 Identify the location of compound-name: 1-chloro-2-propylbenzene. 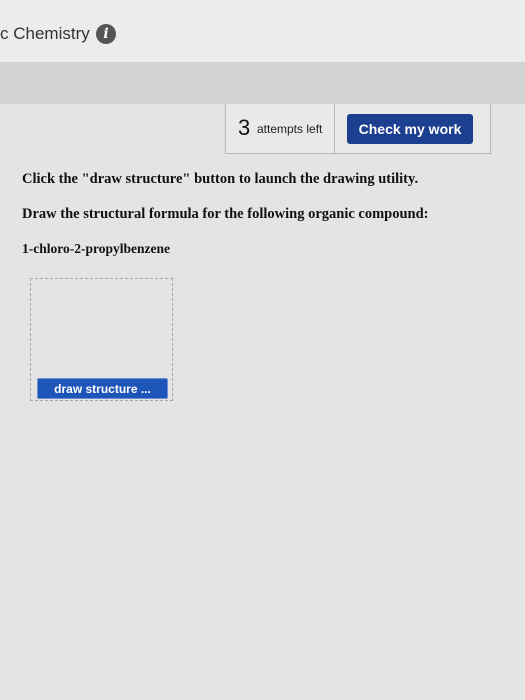
(96, 248).